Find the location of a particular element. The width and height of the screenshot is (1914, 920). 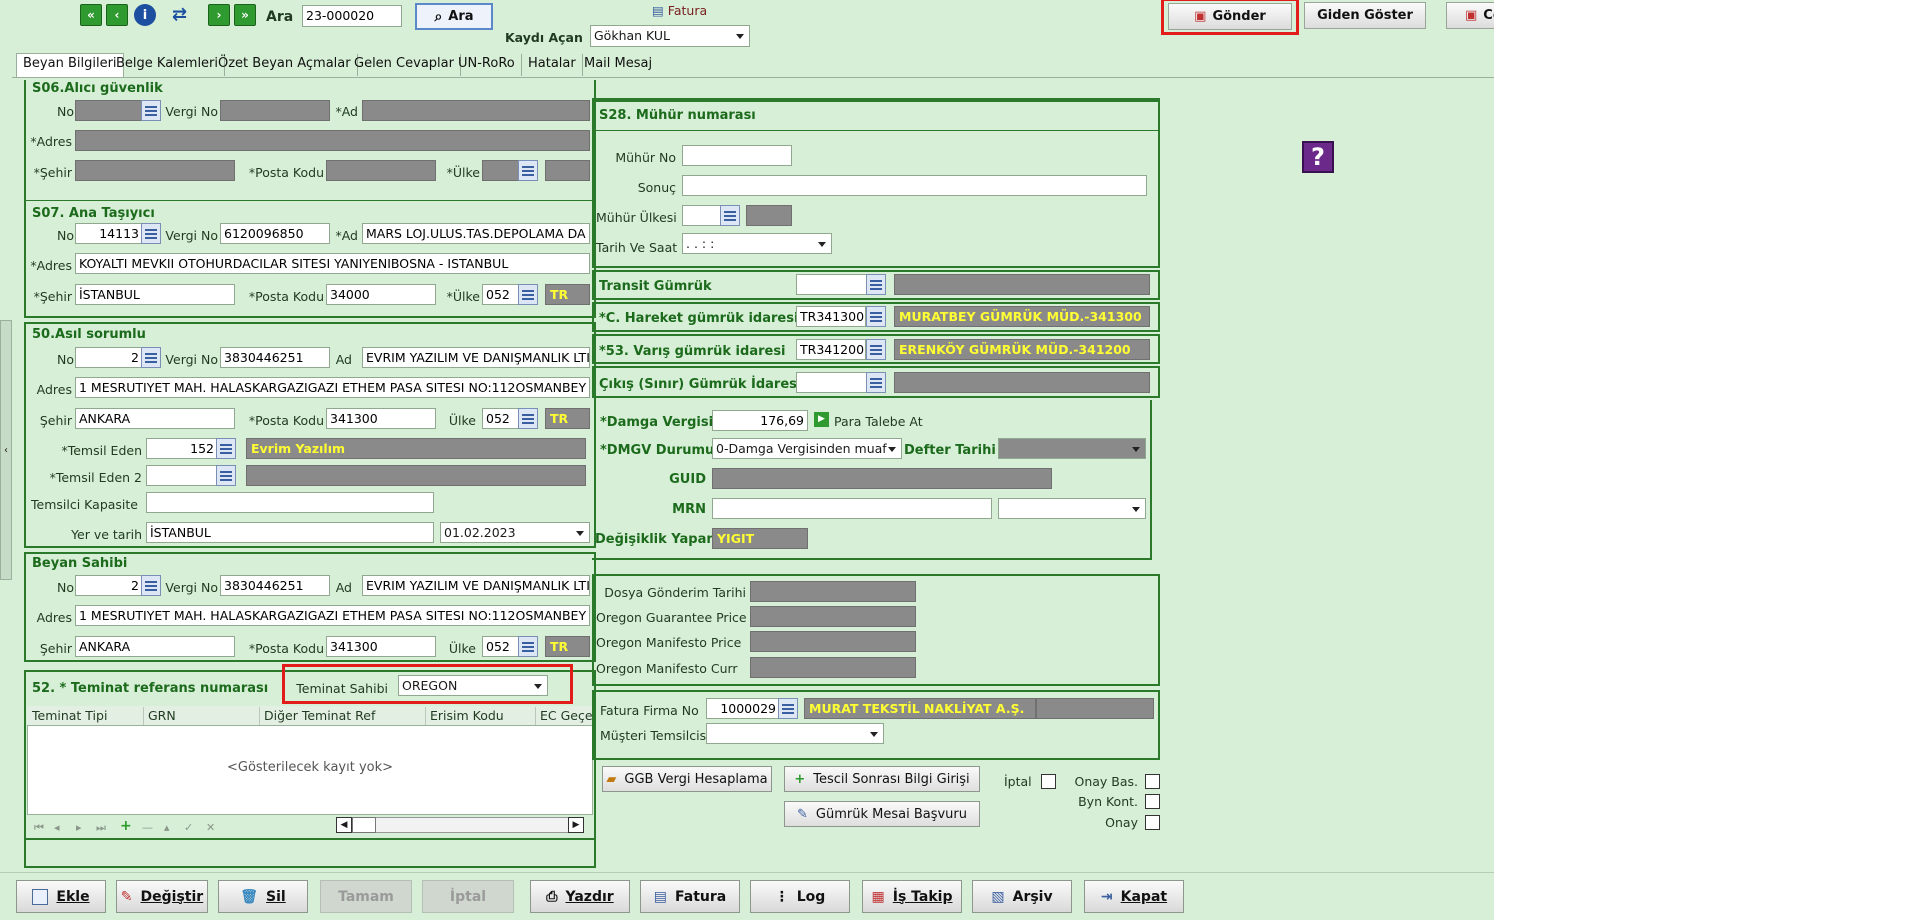

sonuc-input is located at coordinates (914, 185).